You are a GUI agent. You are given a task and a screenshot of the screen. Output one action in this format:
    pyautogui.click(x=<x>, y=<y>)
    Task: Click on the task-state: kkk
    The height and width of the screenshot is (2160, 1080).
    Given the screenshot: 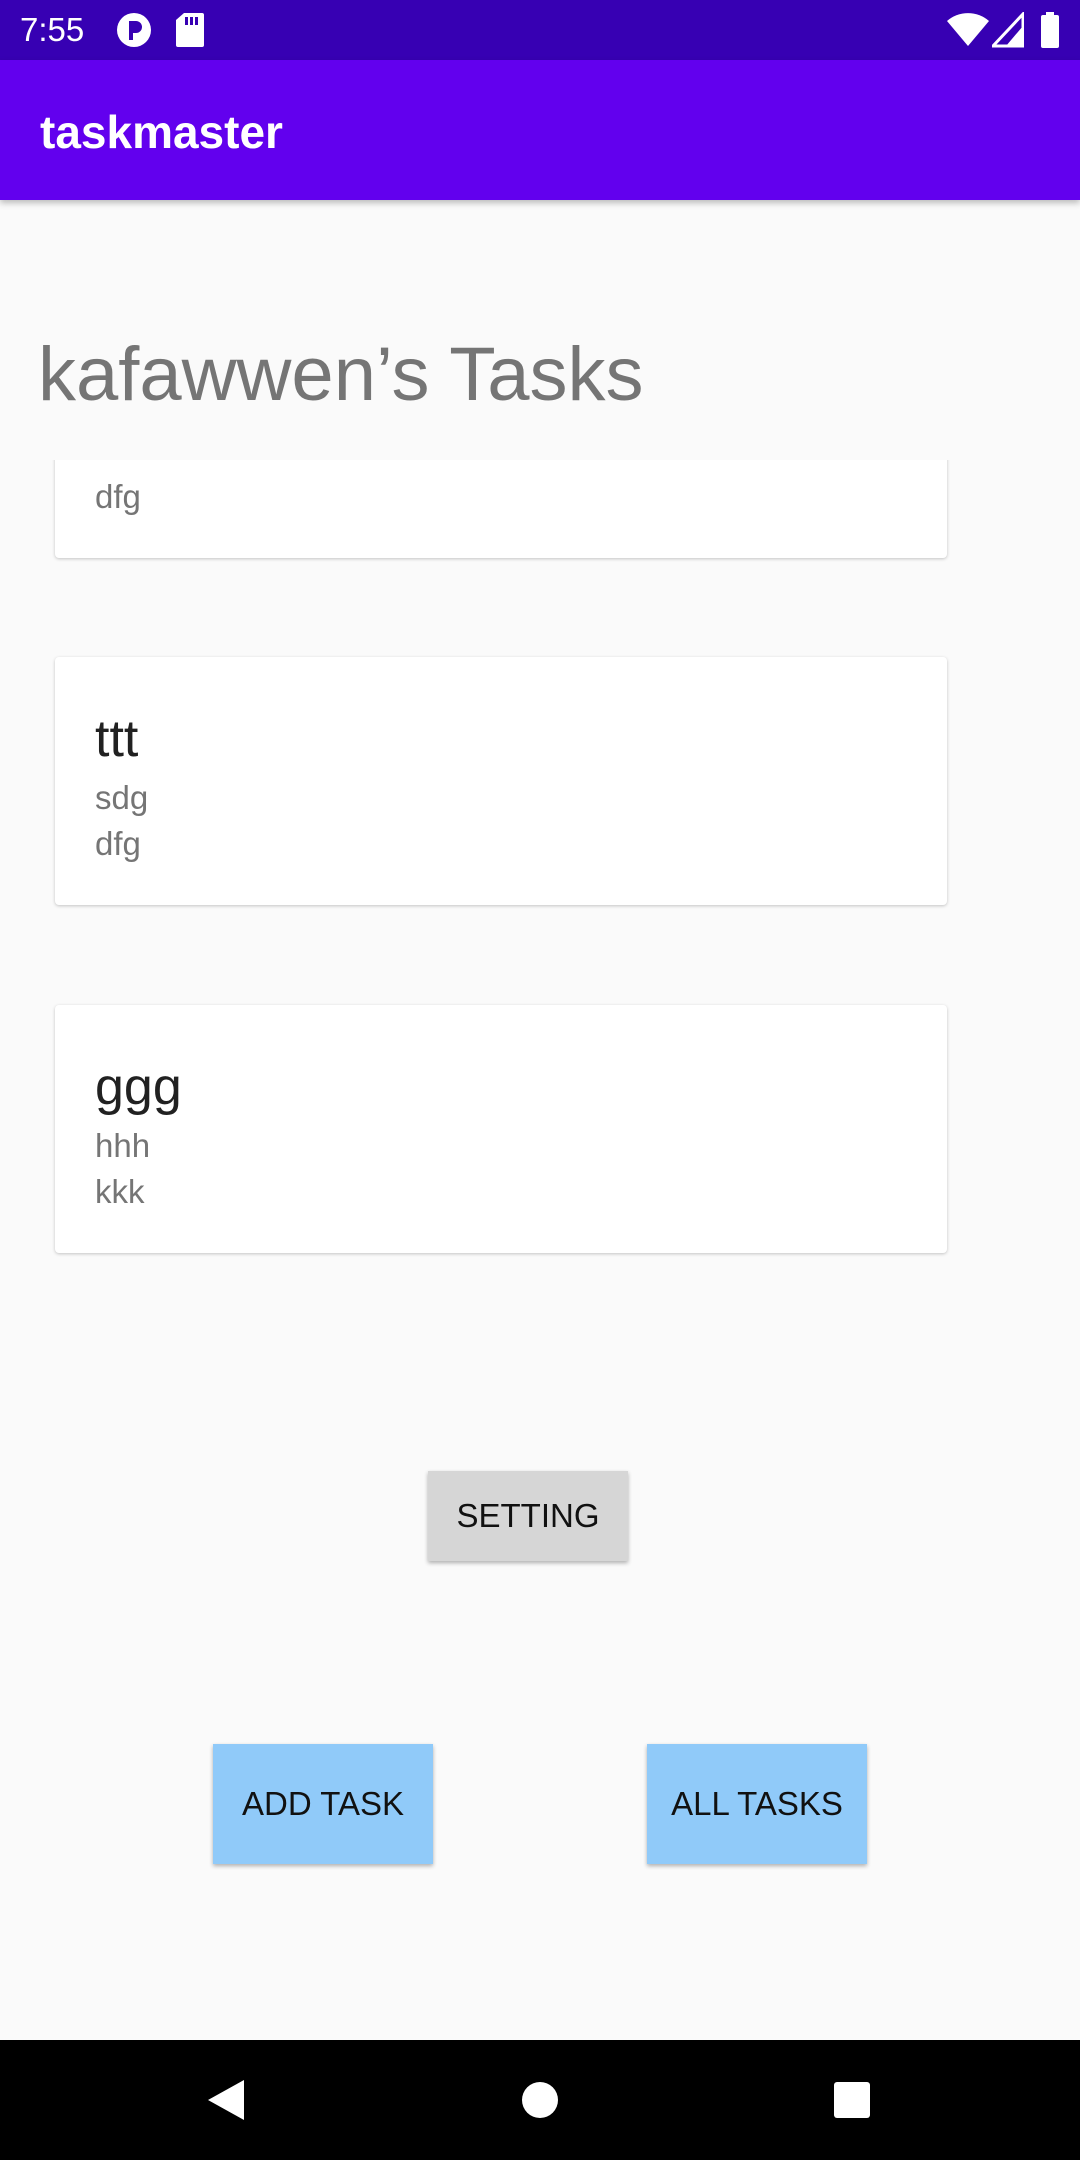 What is the action you would take?
    pyautogui.click(x=120, y=1191)
    